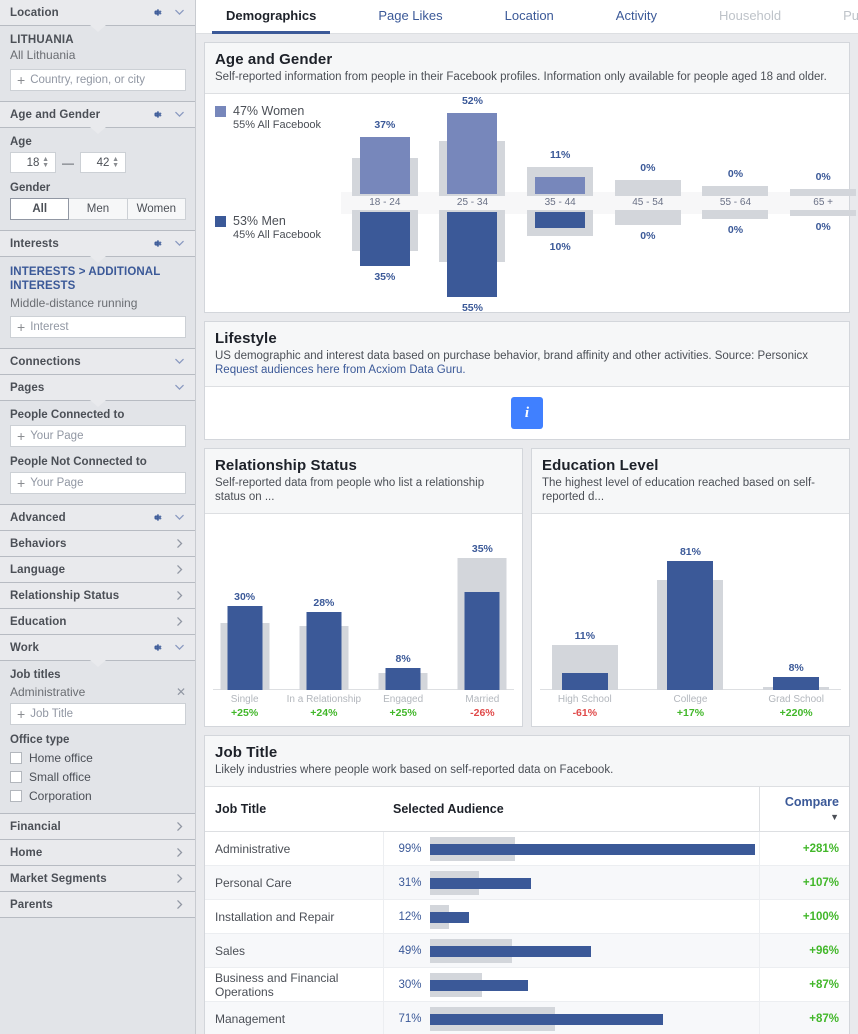 The height and width of the screenshot is (1034, 858). Describe the element at coordinates (527, 848) in the screenshot. I see `table-row: Administrative 99% +281%` at that location.